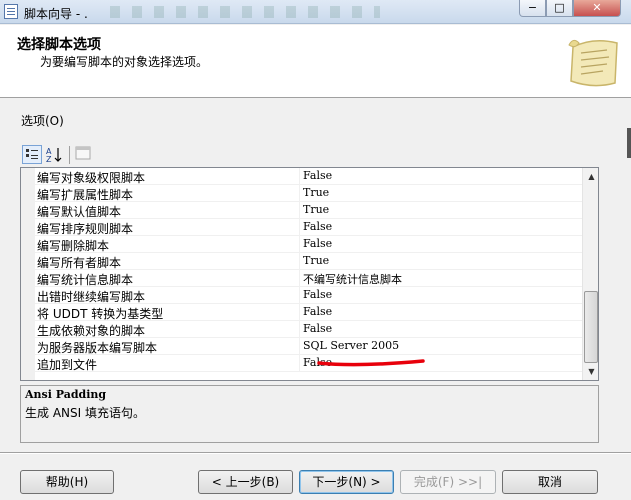  I want to click on categorized-icon, so click(32, 154).